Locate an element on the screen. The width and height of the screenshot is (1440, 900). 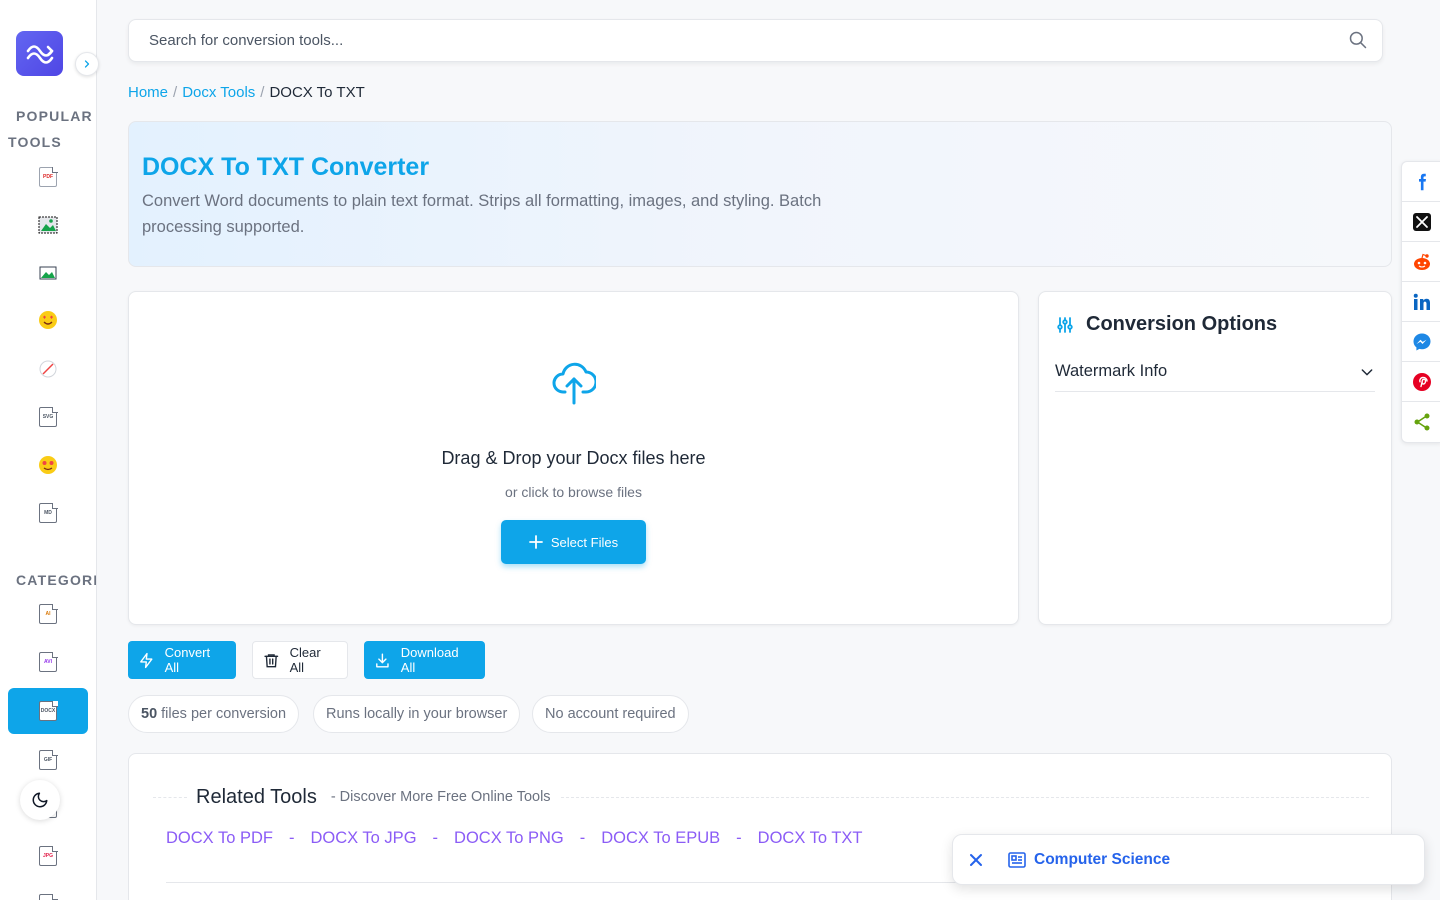
search-bar is located at coordinates (755, 40).